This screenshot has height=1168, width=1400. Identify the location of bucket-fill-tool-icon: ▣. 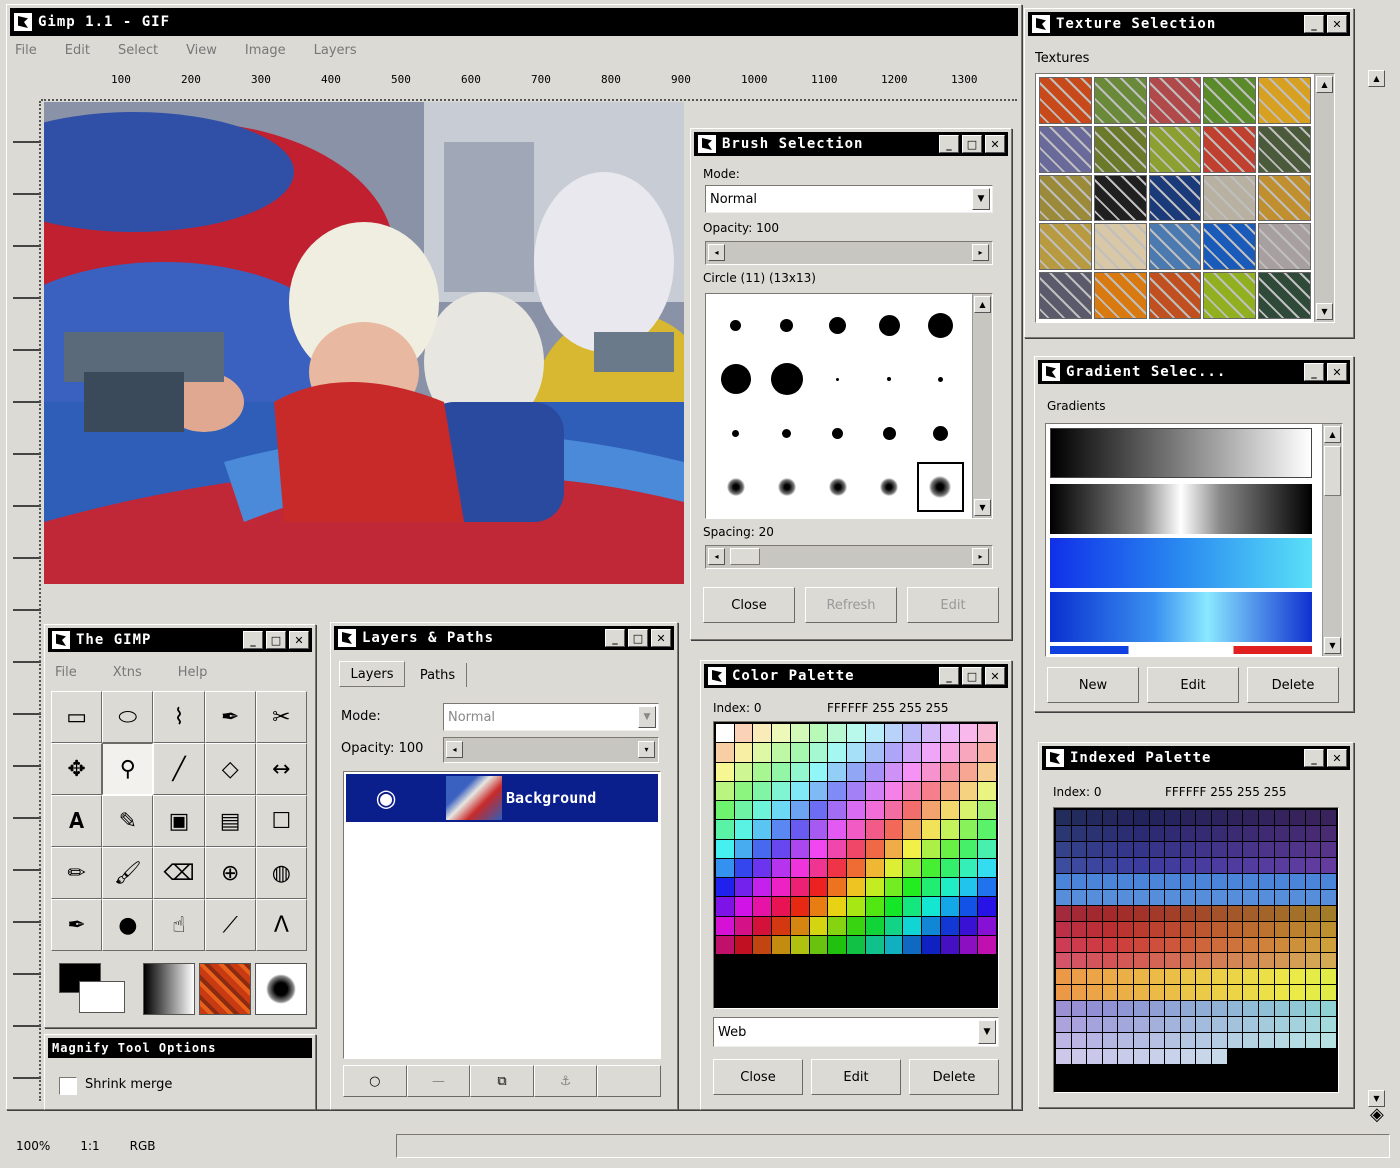
(179, 821).